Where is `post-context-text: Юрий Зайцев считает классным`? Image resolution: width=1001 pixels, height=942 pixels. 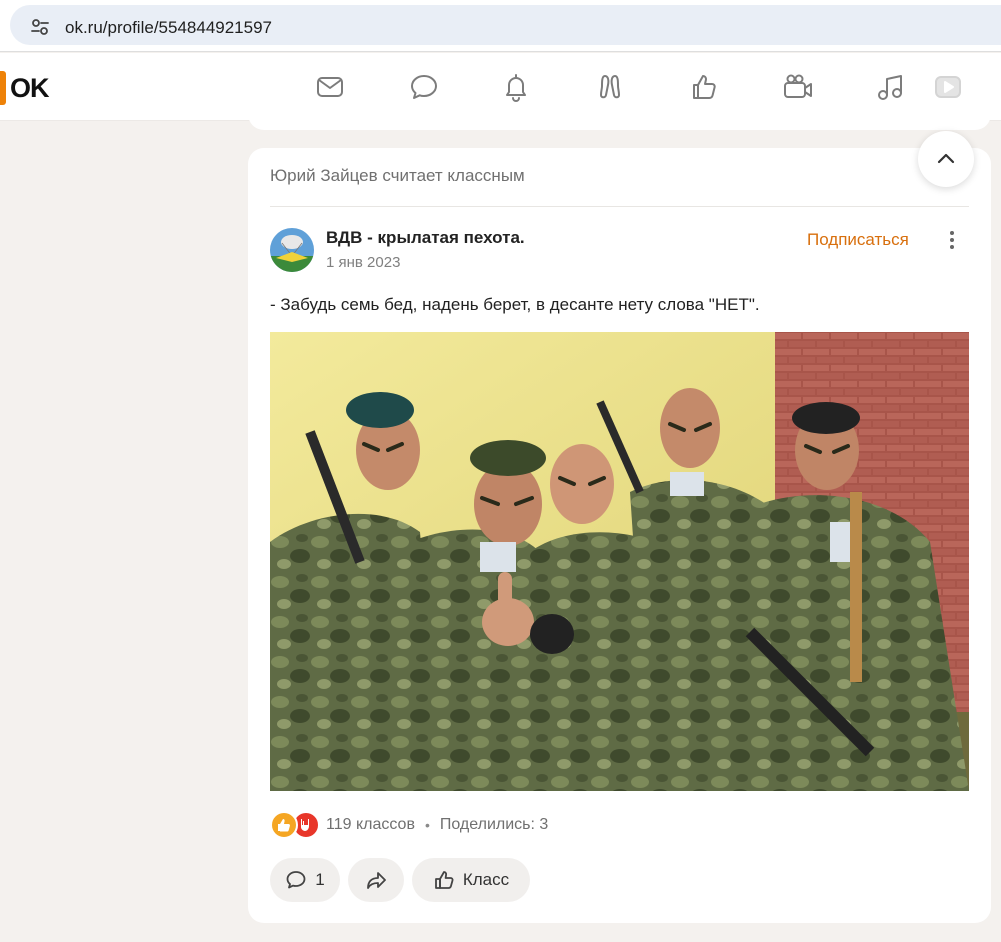
post-context-text: Юрий Зайцев считает классным is located at coordinates (397, 176).